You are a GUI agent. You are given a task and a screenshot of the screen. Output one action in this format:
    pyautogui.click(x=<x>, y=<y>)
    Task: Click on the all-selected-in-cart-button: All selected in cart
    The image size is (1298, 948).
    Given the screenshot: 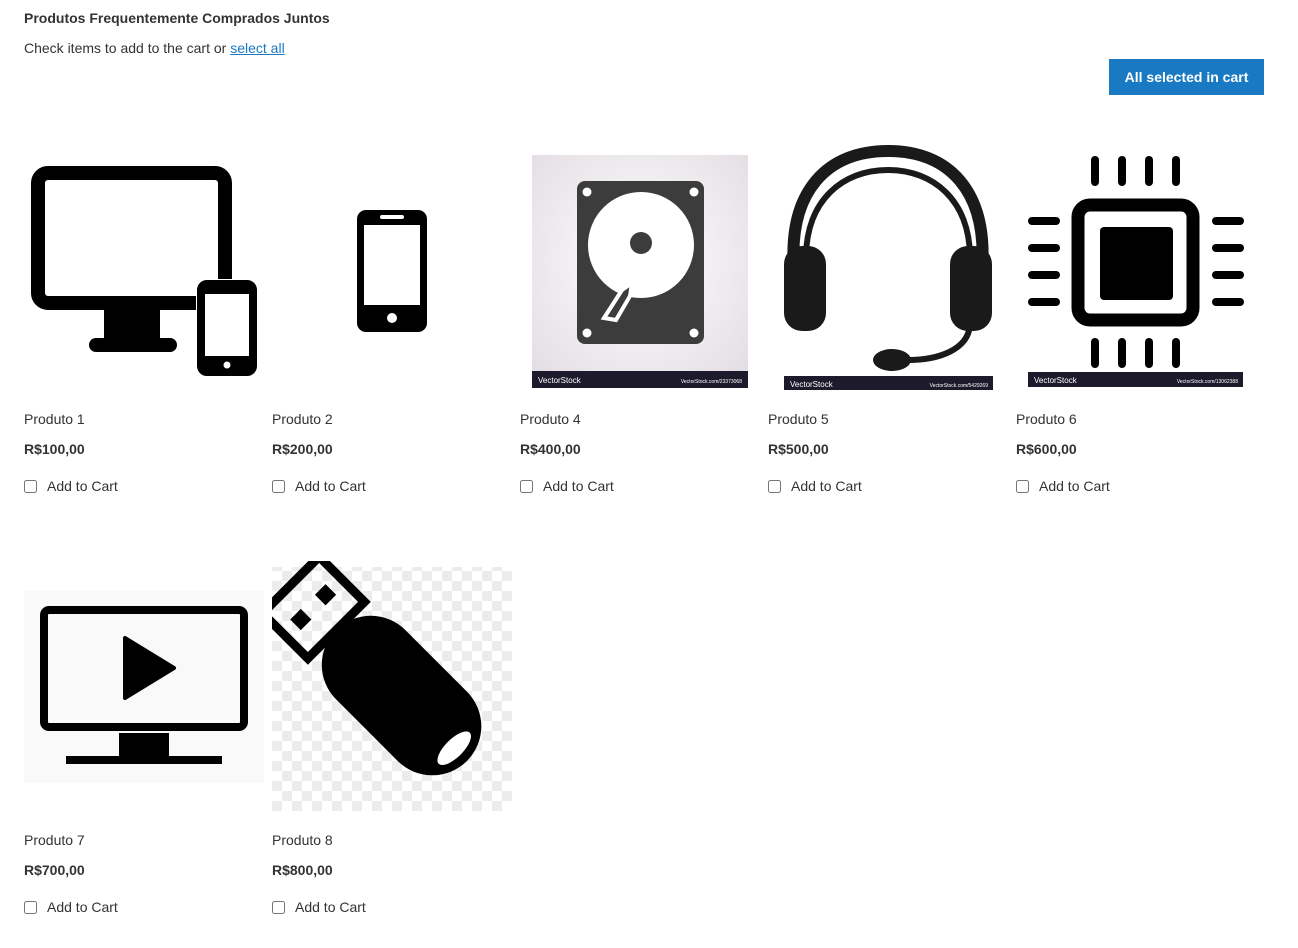 What is the action you would take?
    pyautogui.click(x=1186, y=77)
    